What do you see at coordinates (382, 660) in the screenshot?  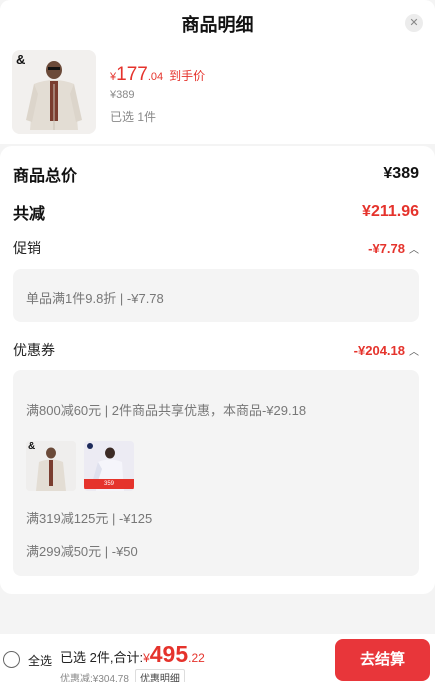 I see `checkout-button: 去结算` at bounding box center [382, 660].